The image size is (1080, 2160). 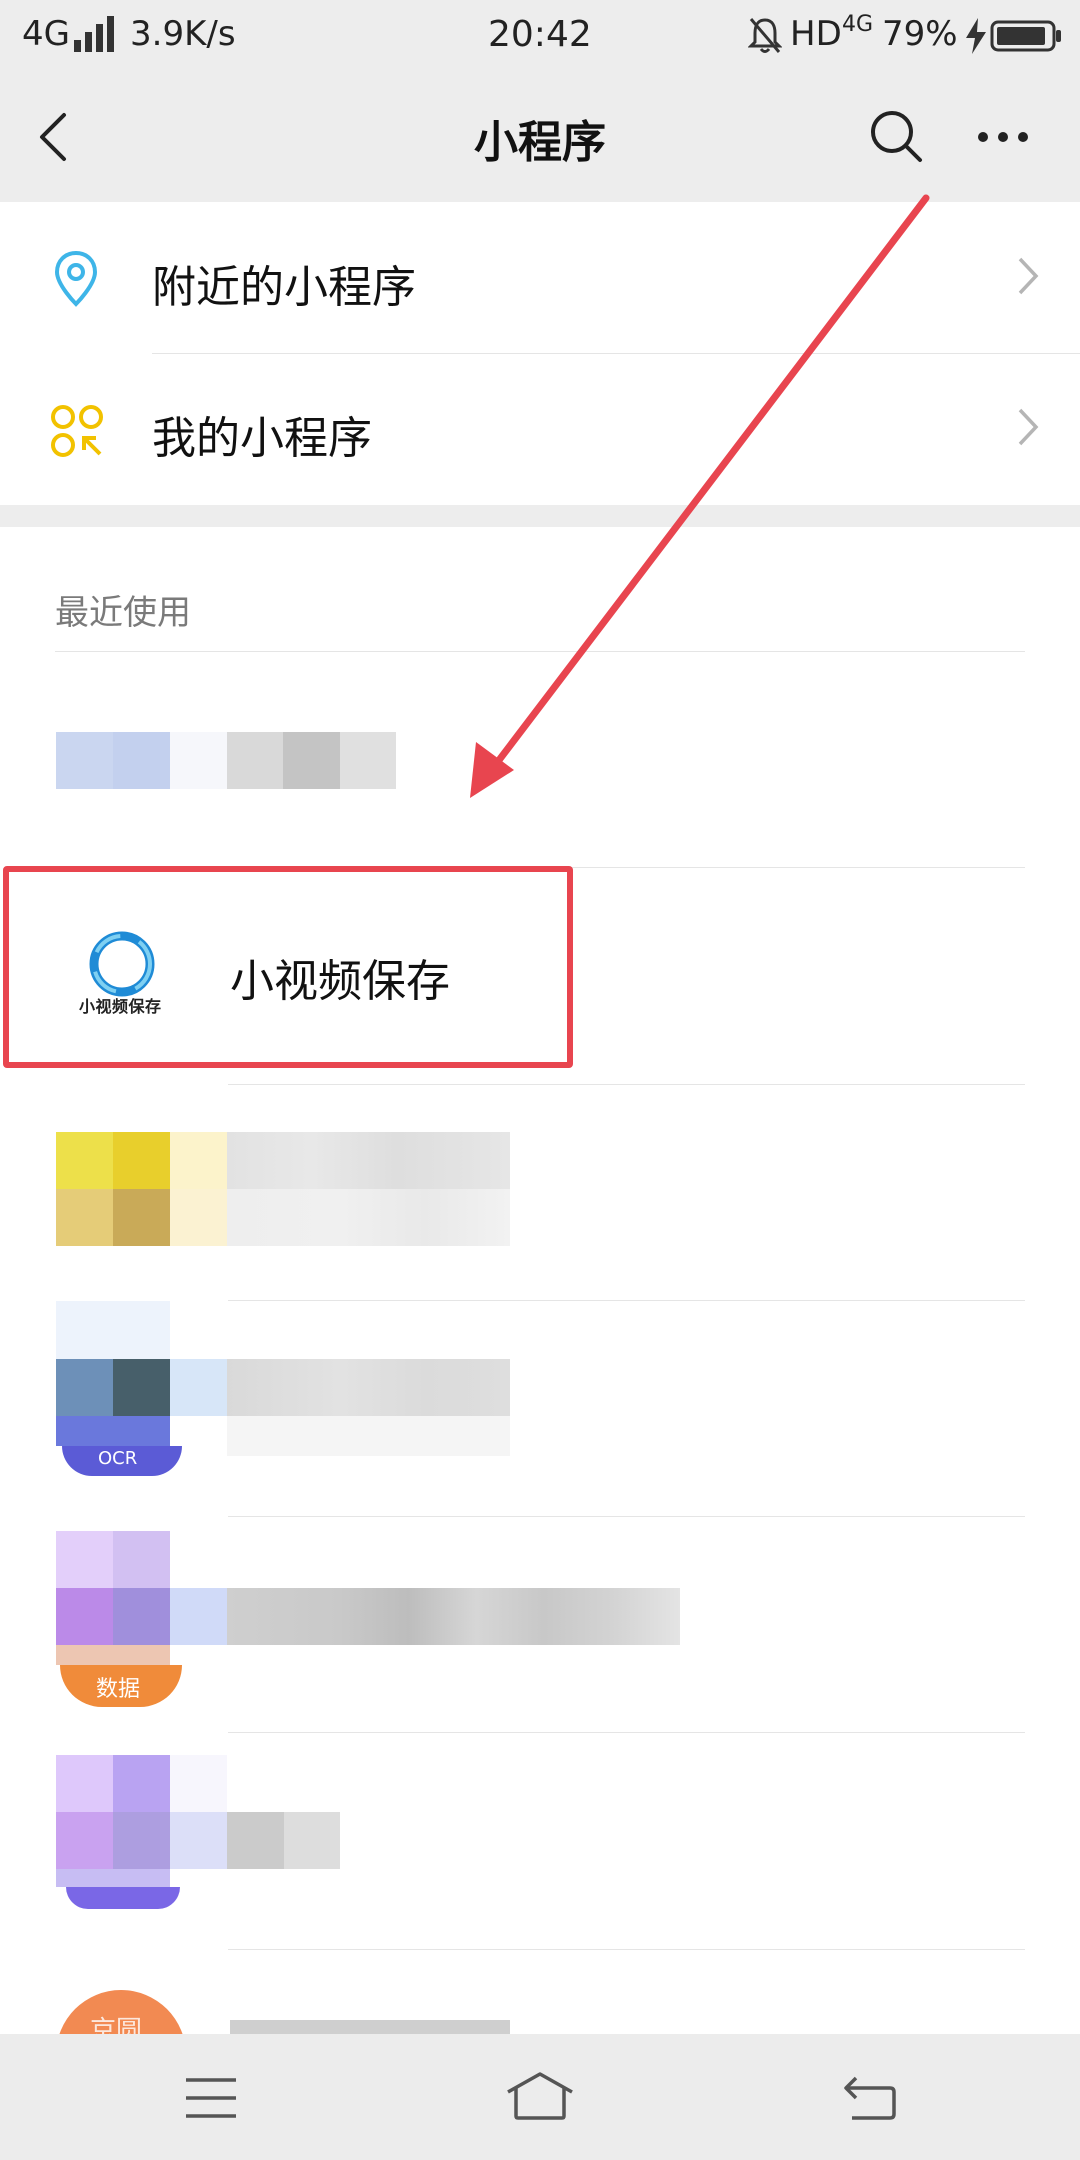 I want to click on section-gap, so click(x=540, y=516).